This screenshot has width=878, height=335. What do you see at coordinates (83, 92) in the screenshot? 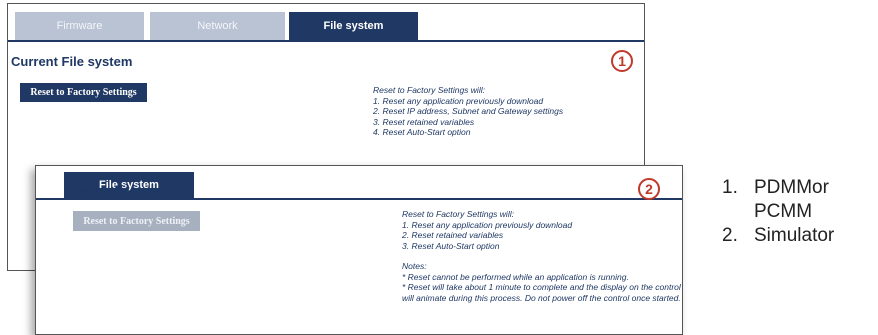
I see `reset-factory-button: Reset to Factory Settings` at bounding box center [83, 92].